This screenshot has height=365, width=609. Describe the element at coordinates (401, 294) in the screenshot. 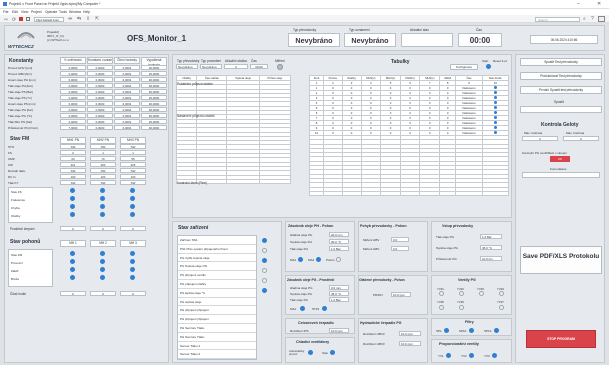

I see `otacene-value: 10.0 rpm` at that location.